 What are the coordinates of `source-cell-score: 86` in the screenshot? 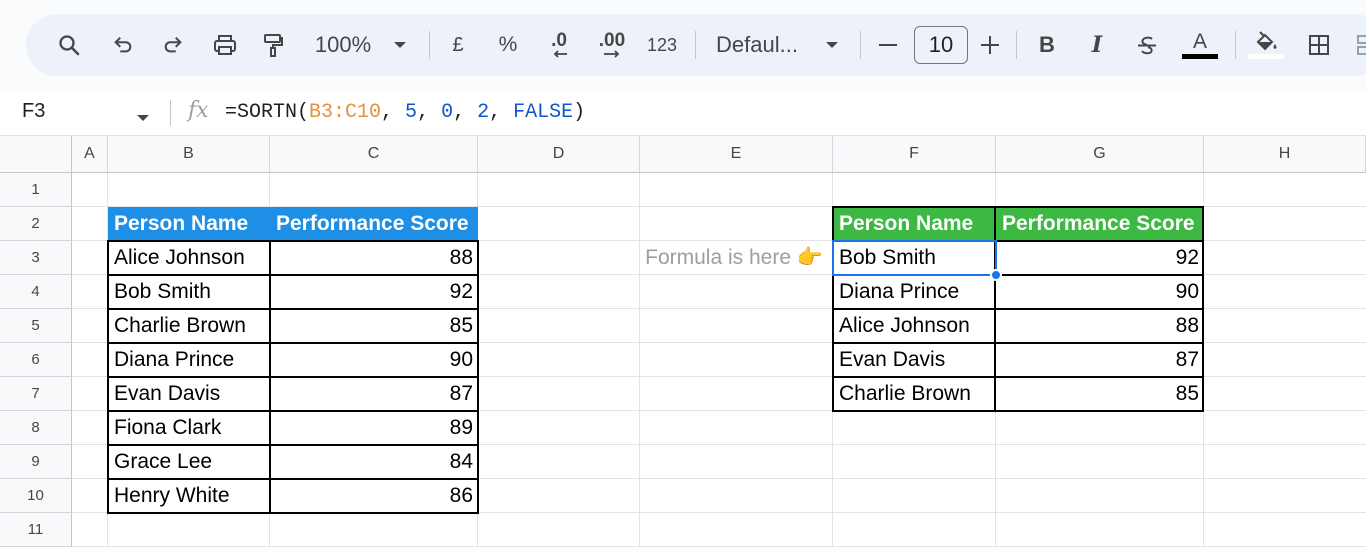 It's located at (374, 496).